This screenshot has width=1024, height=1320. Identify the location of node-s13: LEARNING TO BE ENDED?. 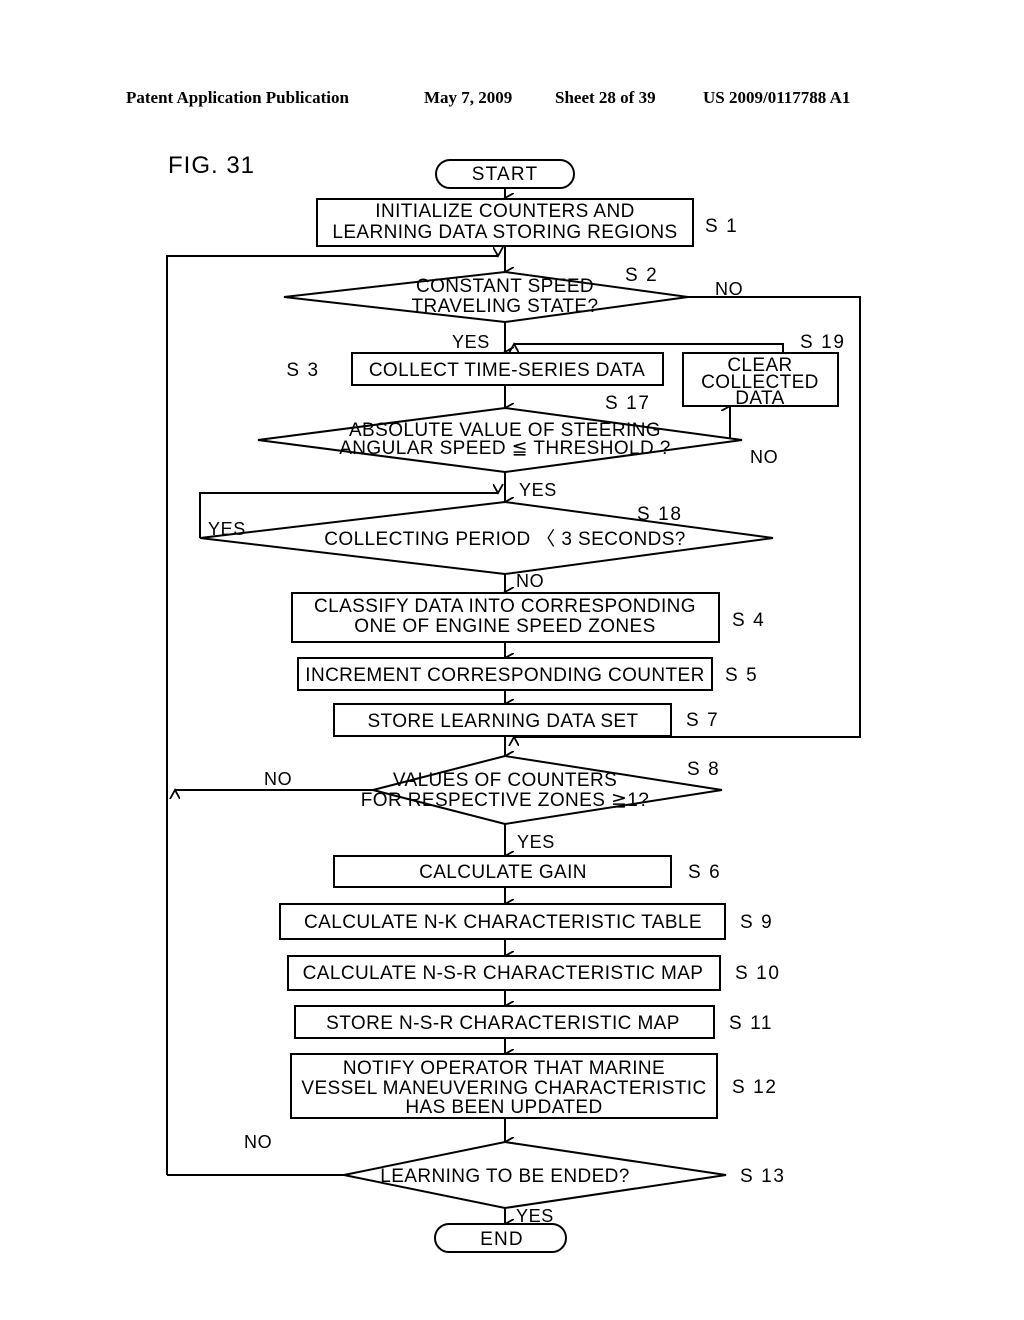
(535, 1175).